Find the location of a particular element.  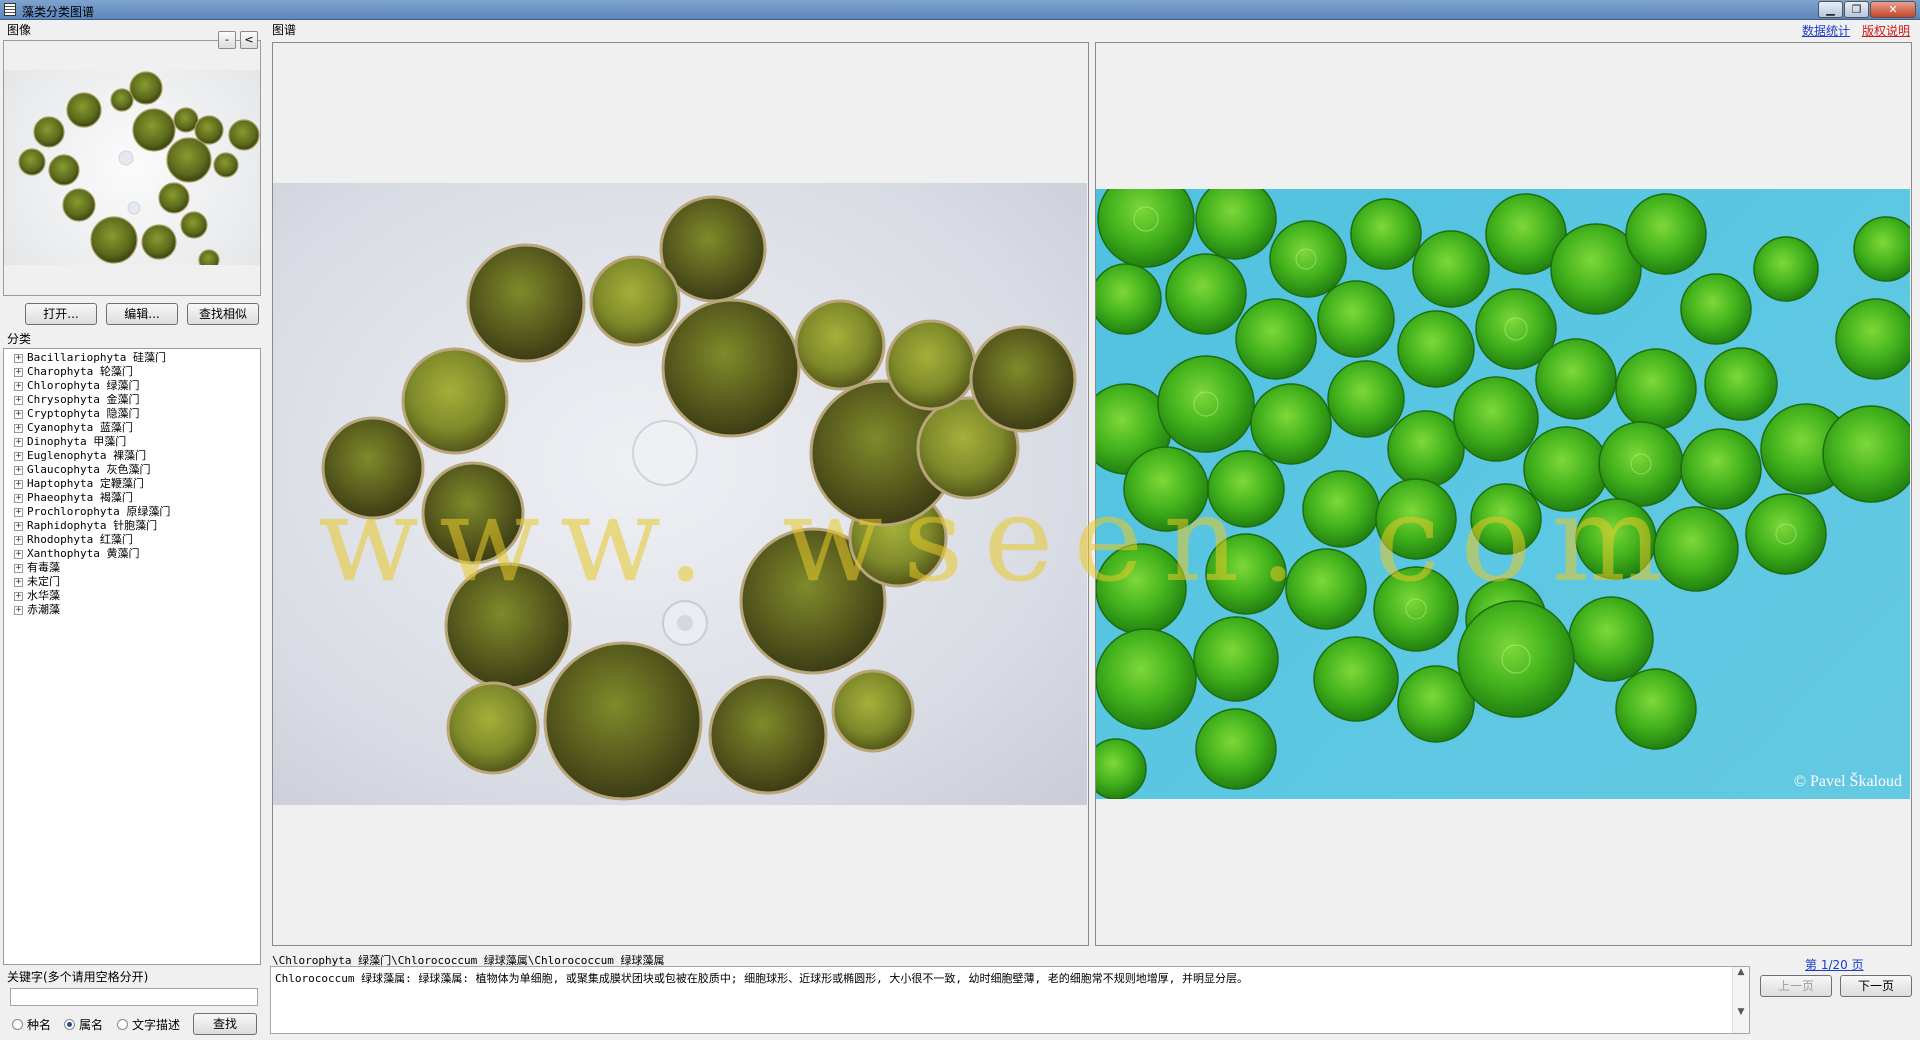

thumbnail-cells is located at coordinates (139, 168).